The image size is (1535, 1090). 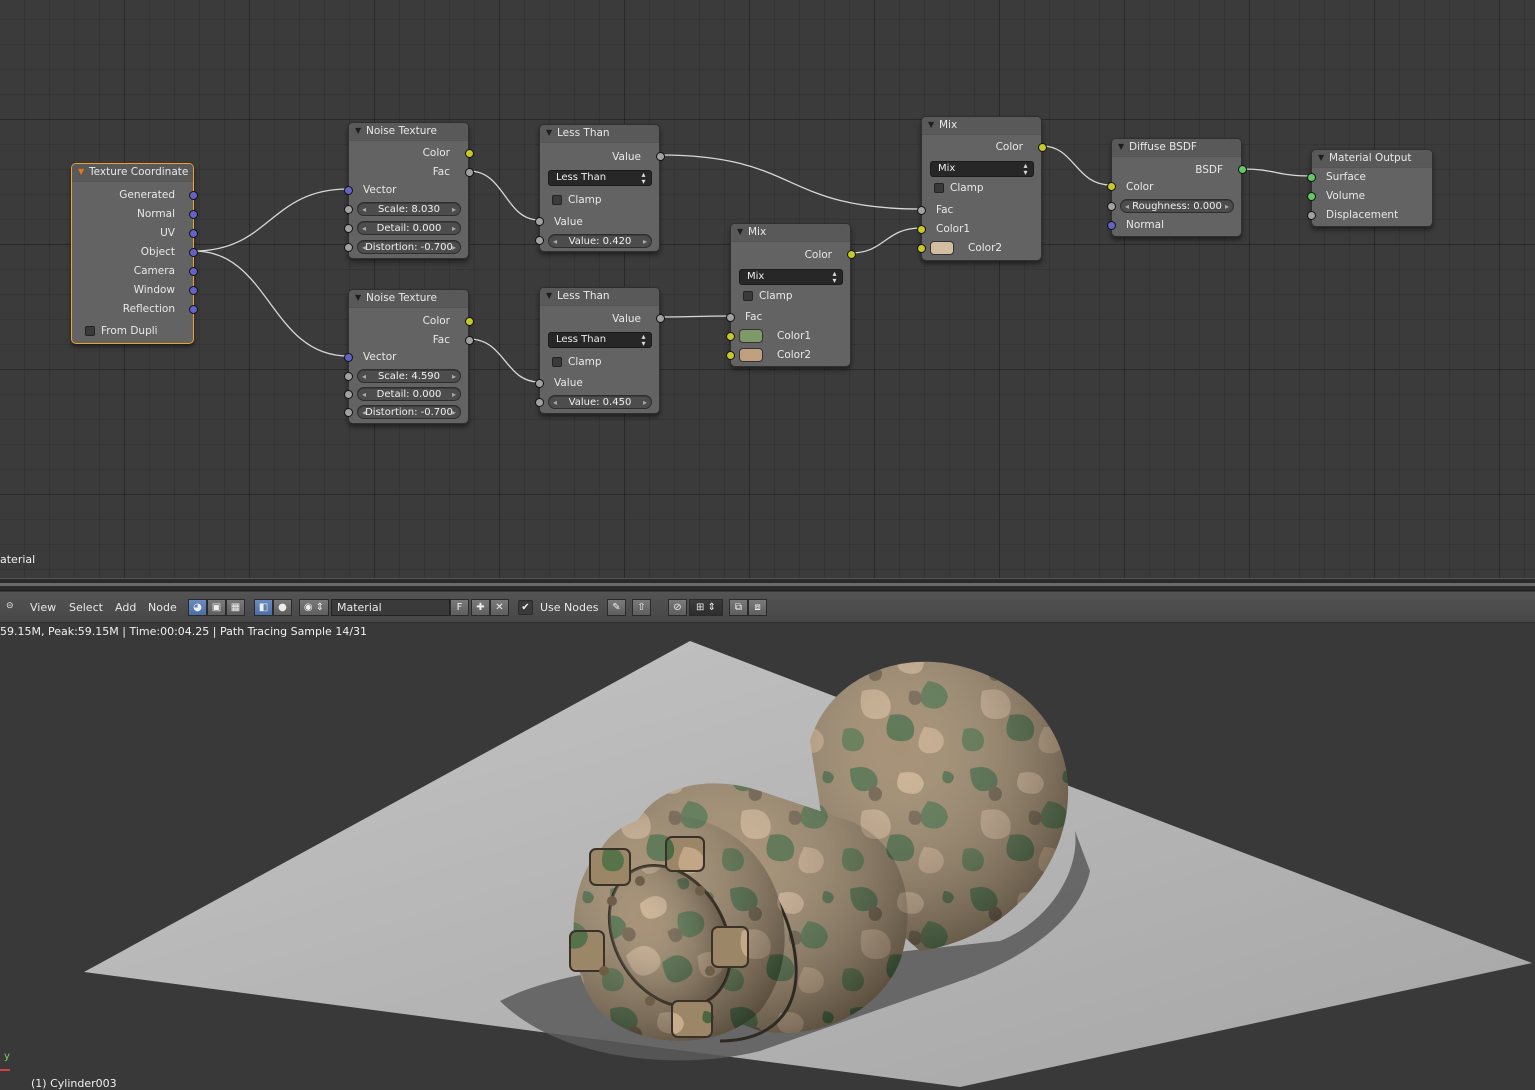 What do you see at coordinates (757, 607) in the screenshot?
I see `paste-nodes-icon: ⧈` at bounding box center [757, 607].